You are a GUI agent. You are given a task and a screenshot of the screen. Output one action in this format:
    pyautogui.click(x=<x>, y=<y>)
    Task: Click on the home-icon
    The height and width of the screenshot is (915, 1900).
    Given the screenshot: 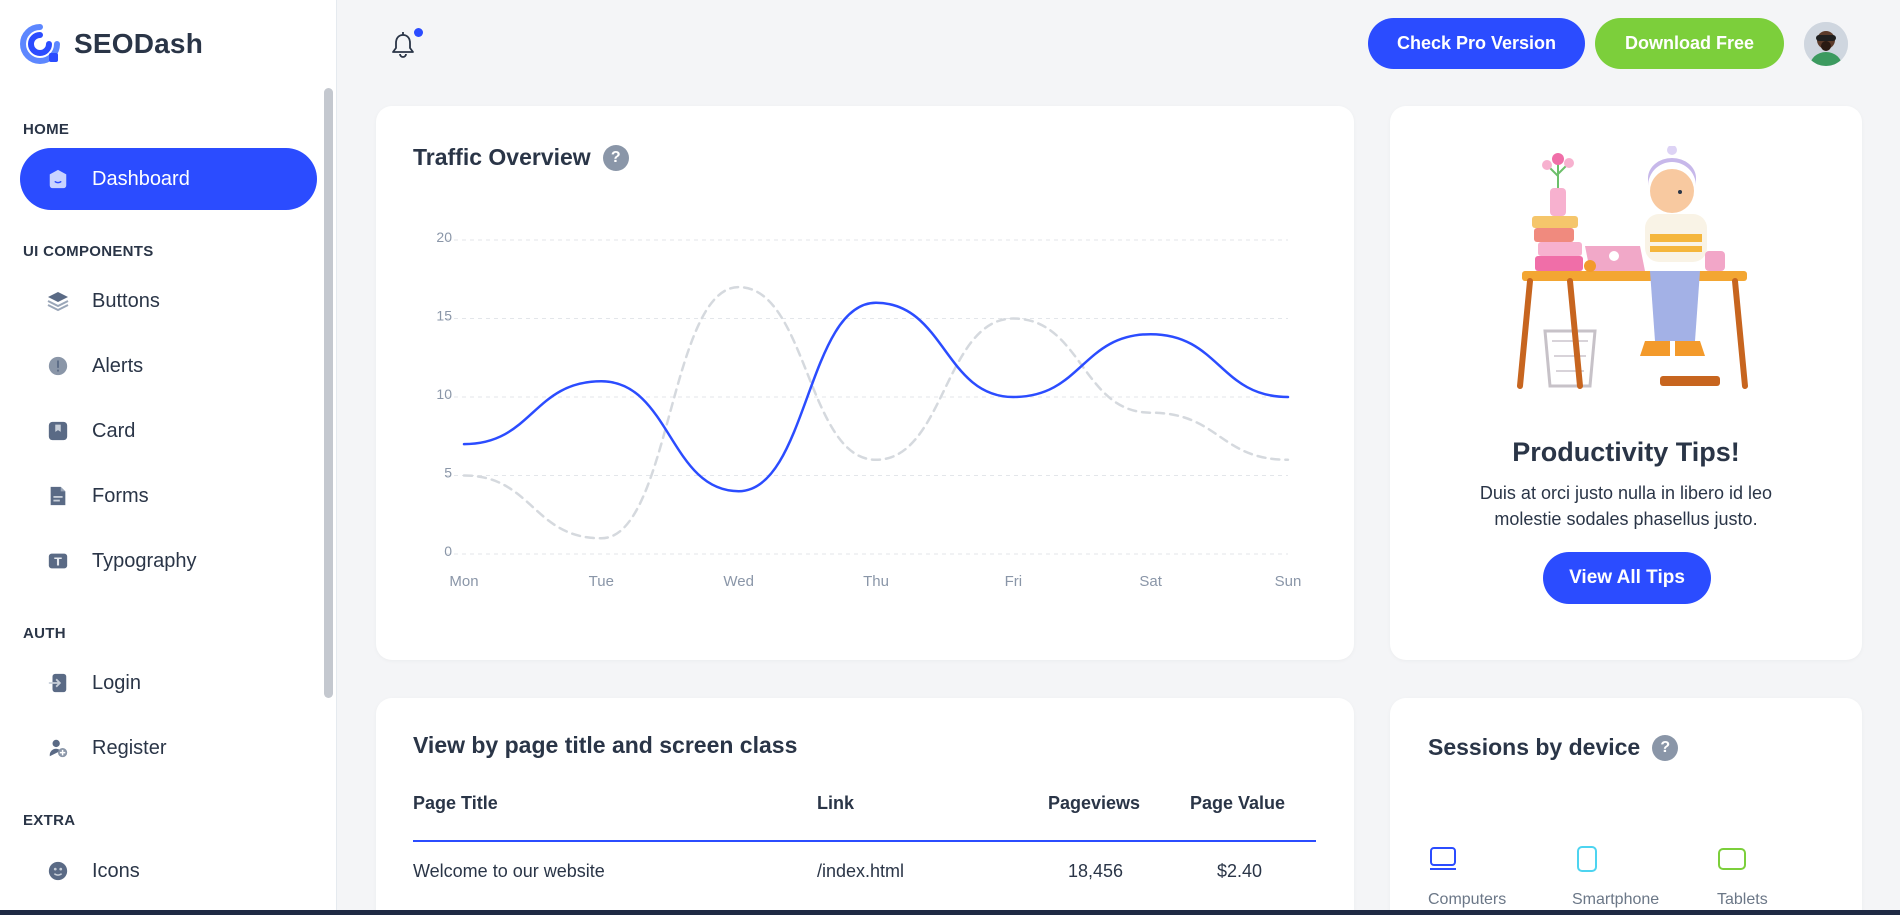 What is the action you would take?
    pyautogui.click(x=58, y=179)
    